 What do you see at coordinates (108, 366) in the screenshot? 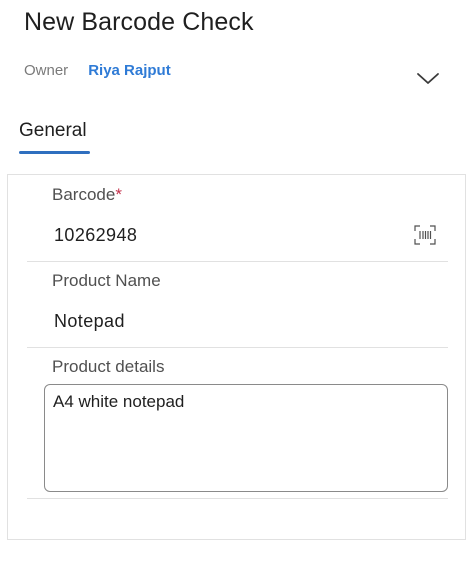
I see `product-details-label: Product details` at bounding box center [108, 366].